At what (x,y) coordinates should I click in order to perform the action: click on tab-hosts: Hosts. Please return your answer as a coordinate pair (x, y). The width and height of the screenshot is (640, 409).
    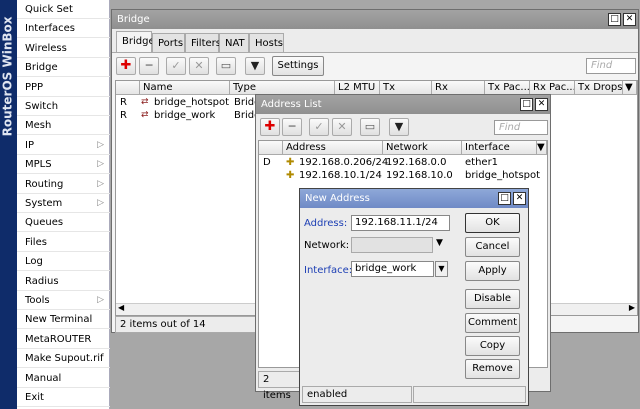
    Looking at the image, I should click on (266, 42).